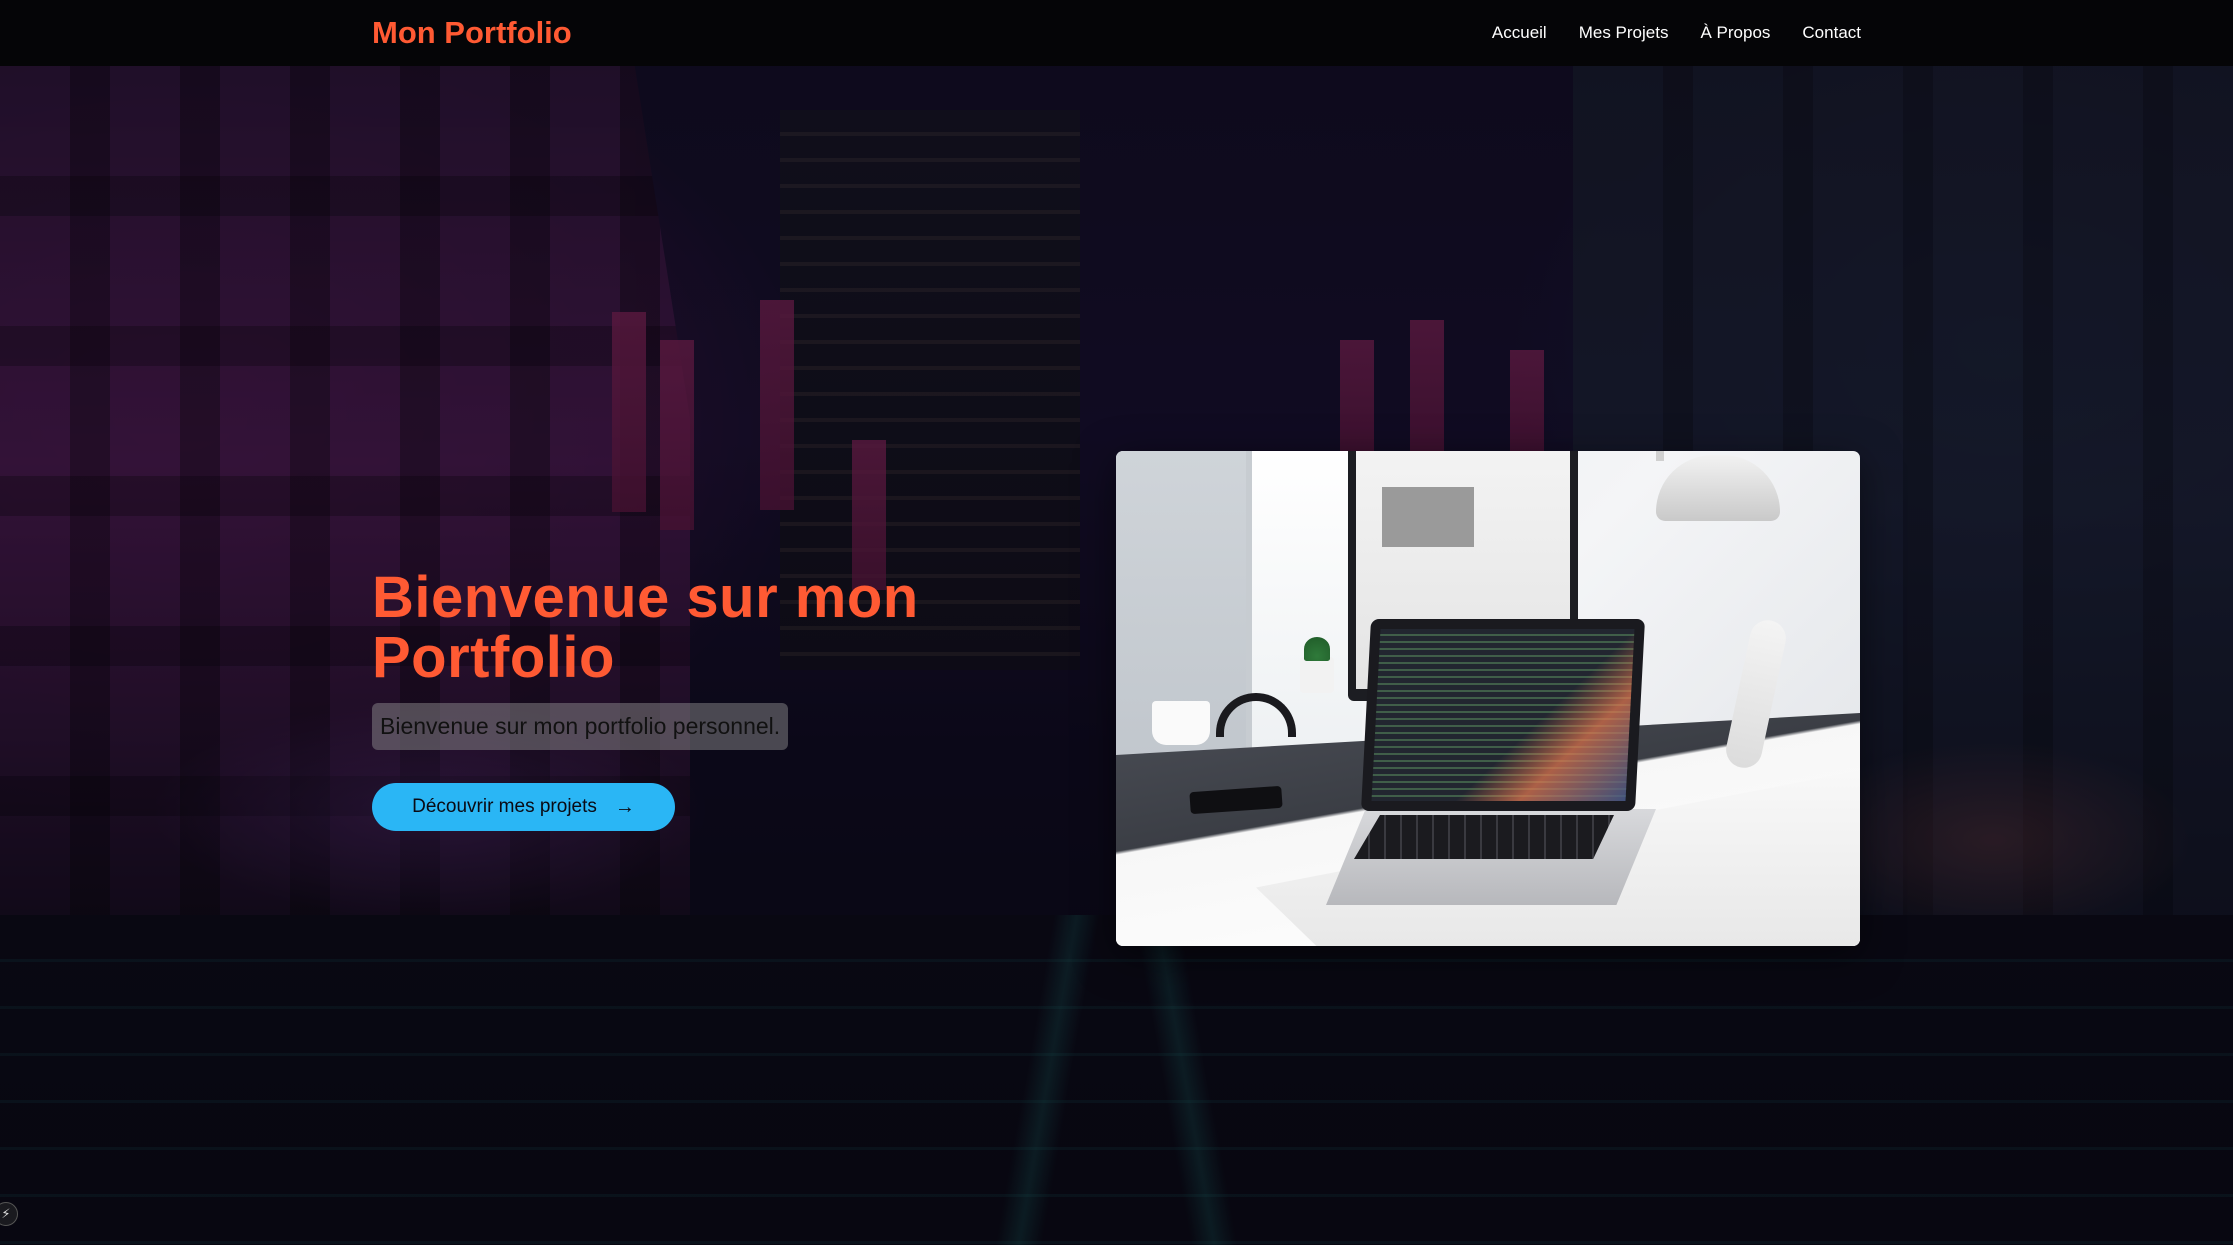 This screenshot has width=2233, height=1245. What do you see at coordinates (1660, 456) in the screenshot?
I see `image-lamp-arm` at bounding box center [1660, 456].